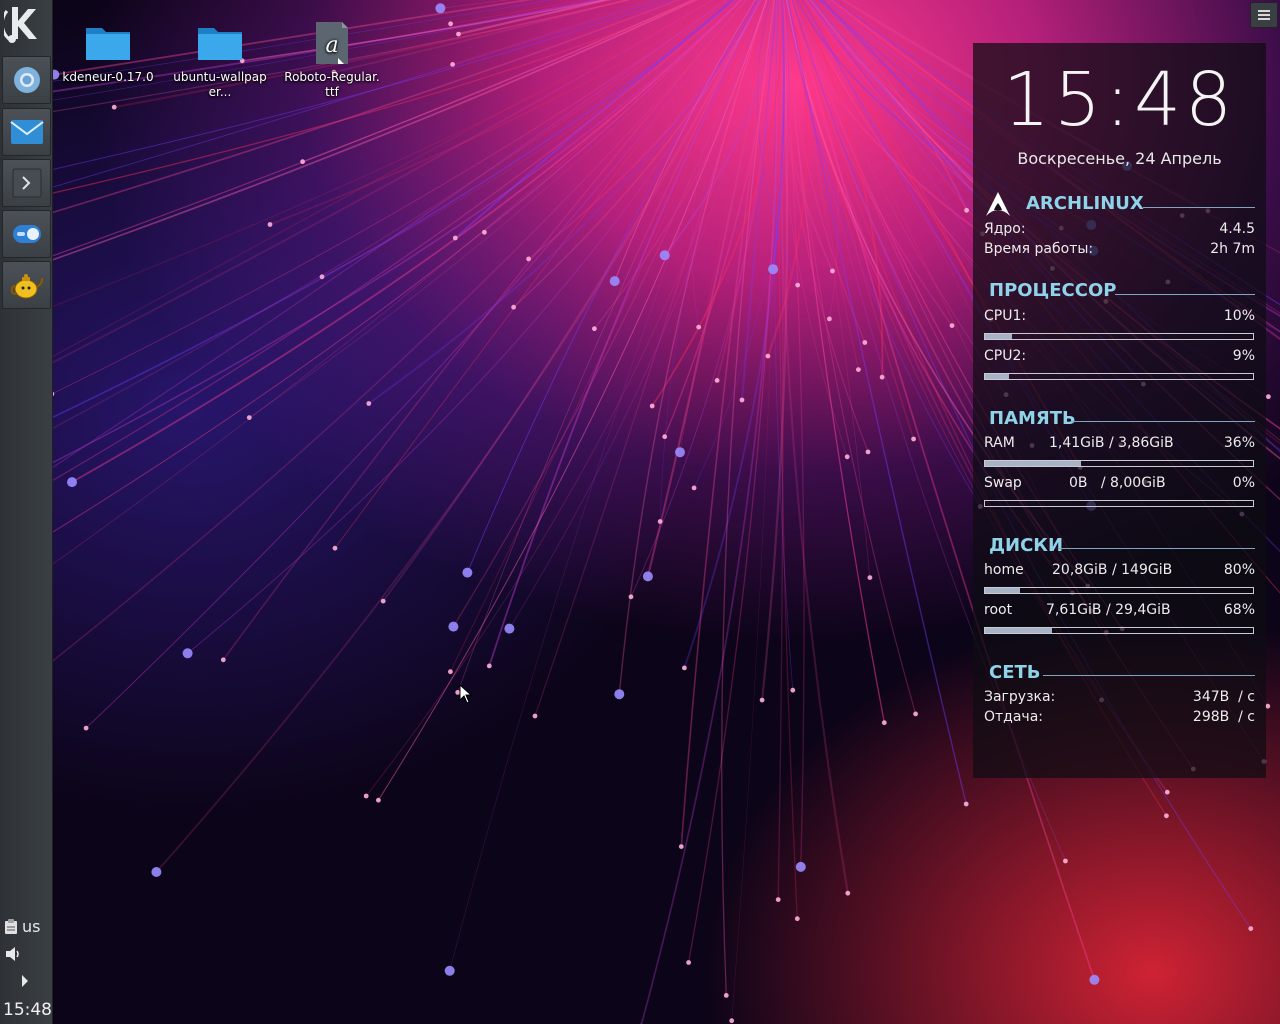 The height and width of the screenshot is (1024, 1280). I want to click on launcher-mail, so click(26, 132).